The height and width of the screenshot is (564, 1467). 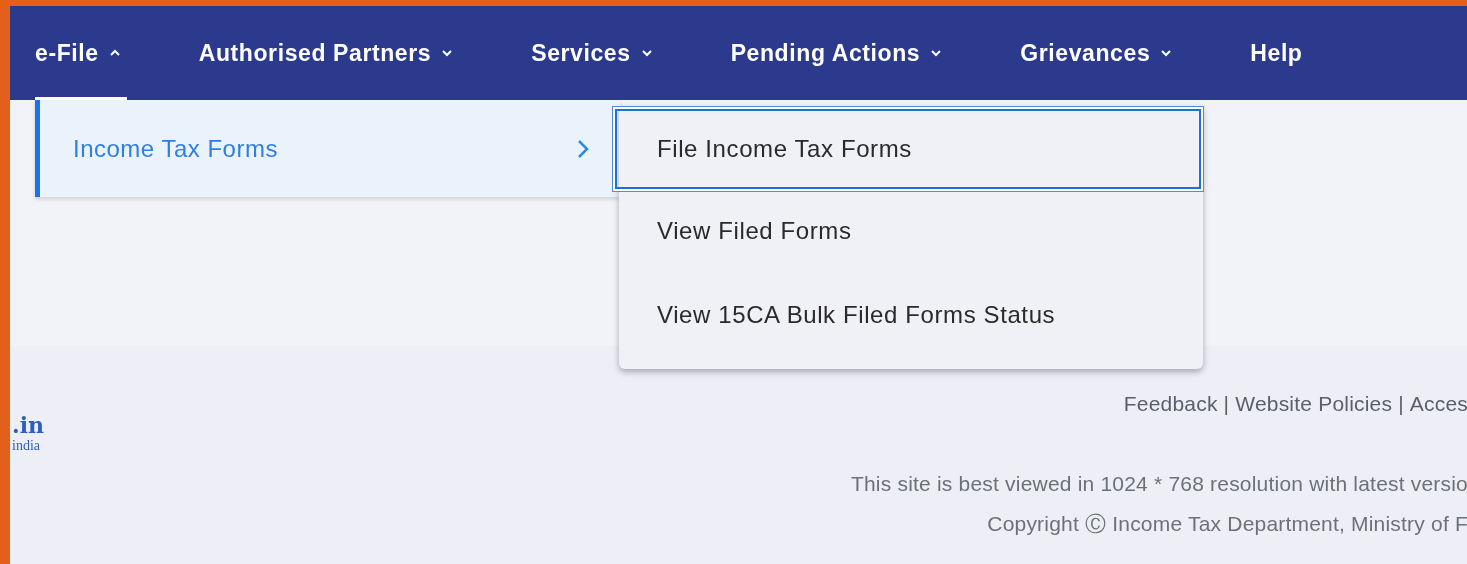 I want to click on footer-note: This site is best viewed in 1024 * 768 resolution with latest versio, so click(x=1158, y=484).